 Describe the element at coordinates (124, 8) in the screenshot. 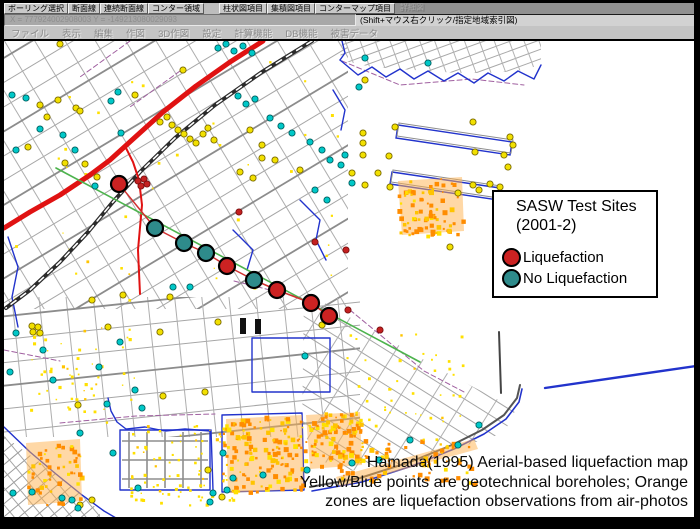

I see `toolbar-button-3: 連続断面線` at that location.